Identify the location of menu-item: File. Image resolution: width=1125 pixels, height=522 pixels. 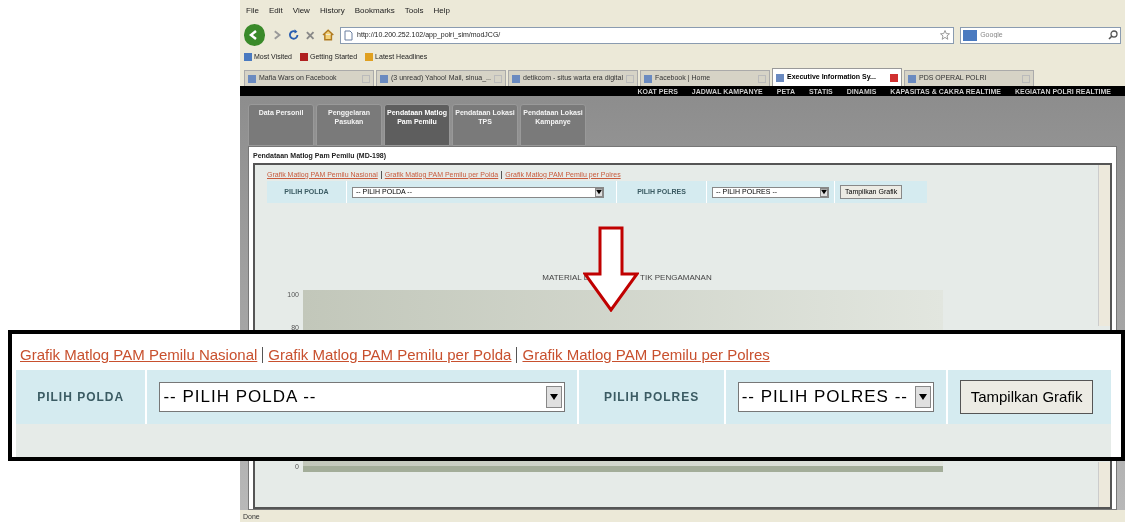
(252, 11).